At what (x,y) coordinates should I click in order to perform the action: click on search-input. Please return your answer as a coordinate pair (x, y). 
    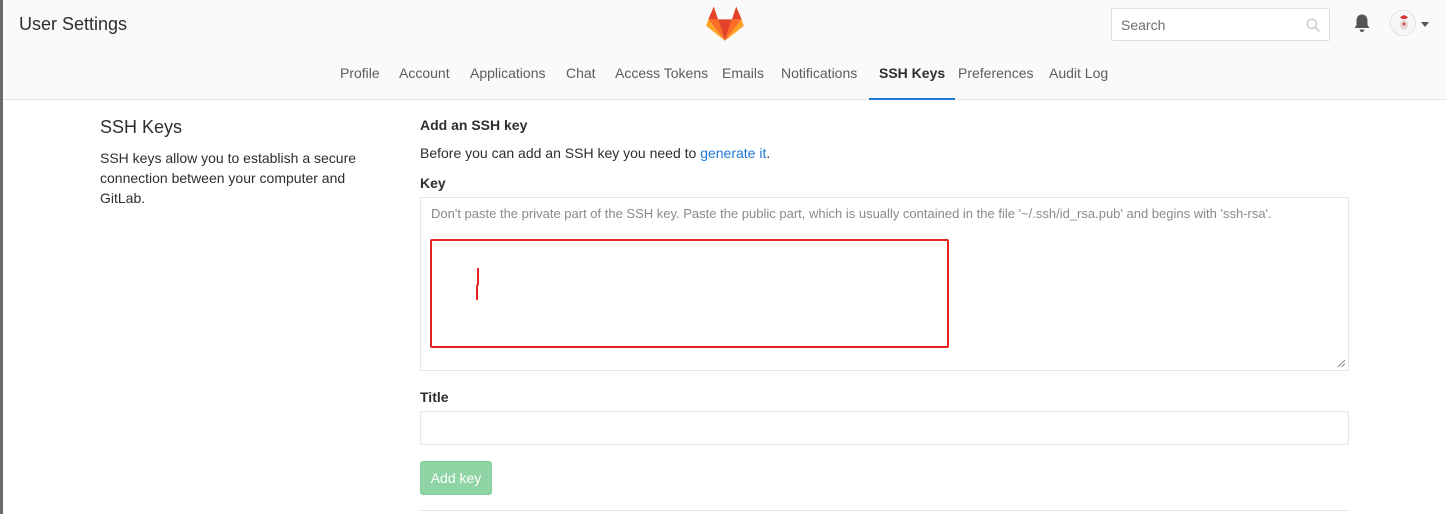
    Looking at the image, I should click on (1220, 24).